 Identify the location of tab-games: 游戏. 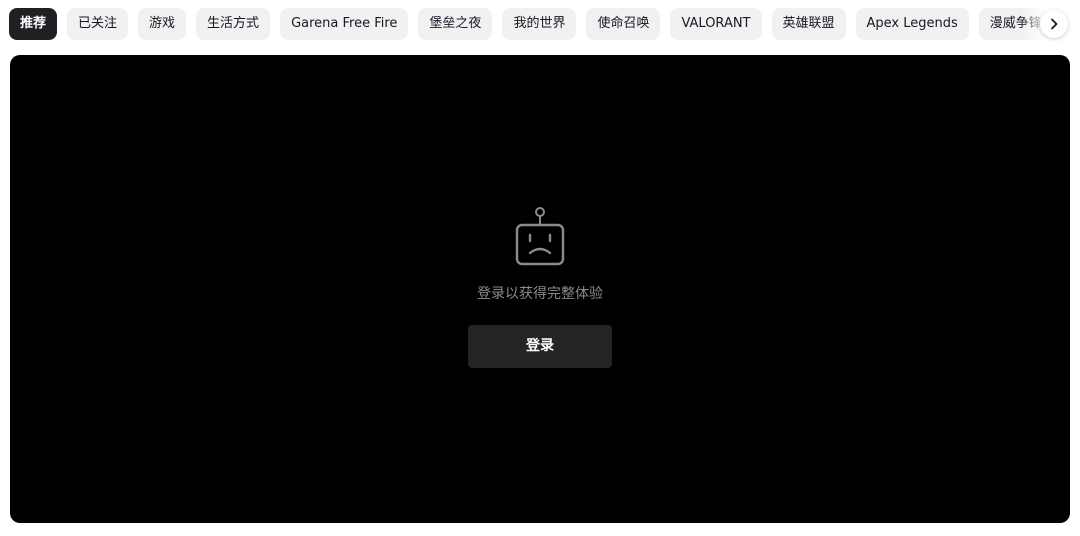
(162, 24).